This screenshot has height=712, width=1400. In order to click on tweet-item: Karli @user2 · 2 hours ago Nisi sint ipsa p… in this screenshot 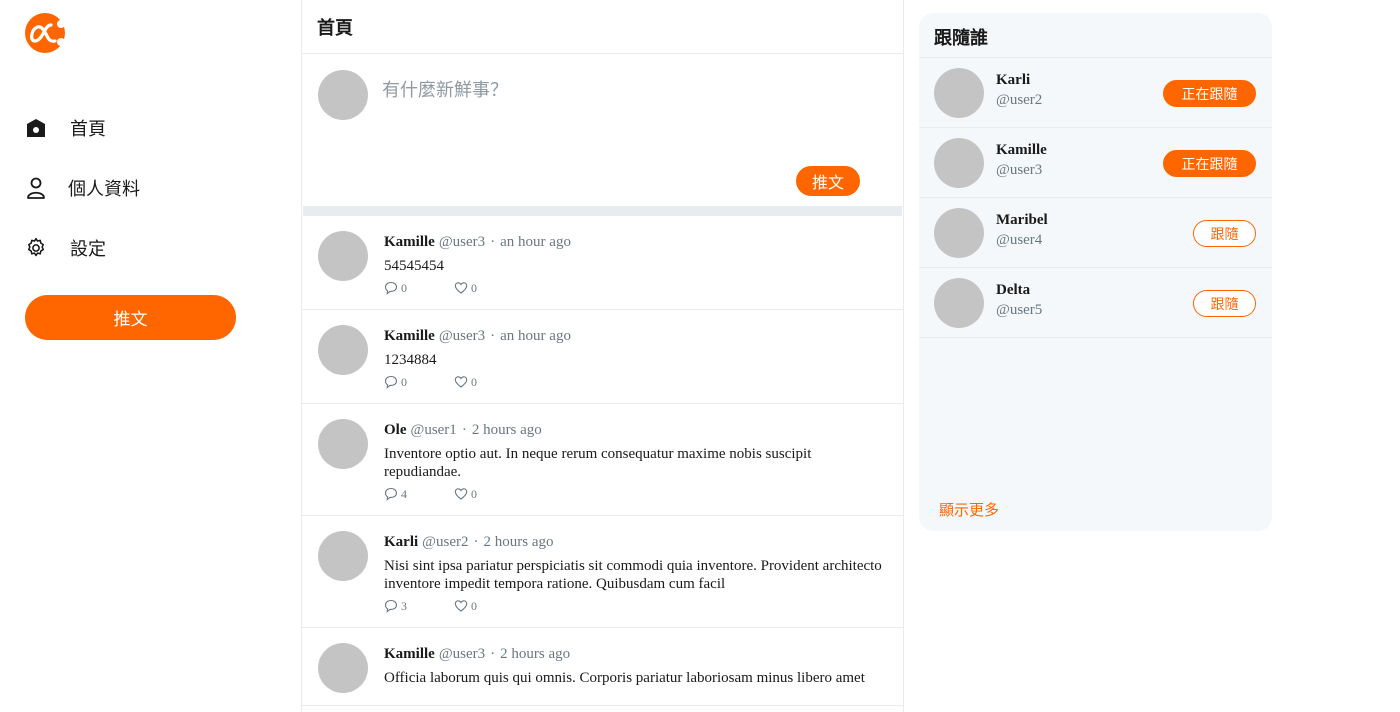, I will do `click(602, 572)`.